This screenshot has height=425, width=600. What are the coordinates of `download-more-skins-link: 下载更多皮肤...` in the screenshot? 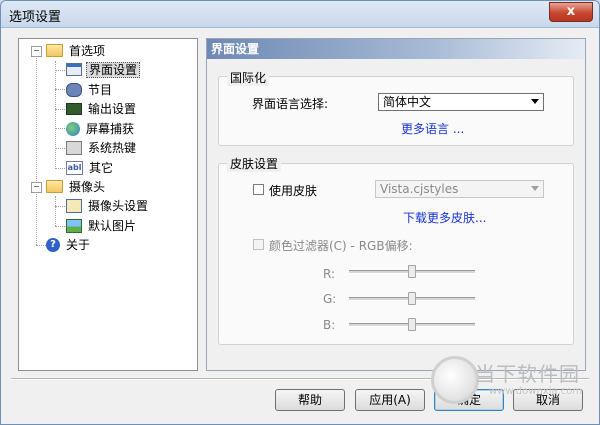 It's located at (444, 217).